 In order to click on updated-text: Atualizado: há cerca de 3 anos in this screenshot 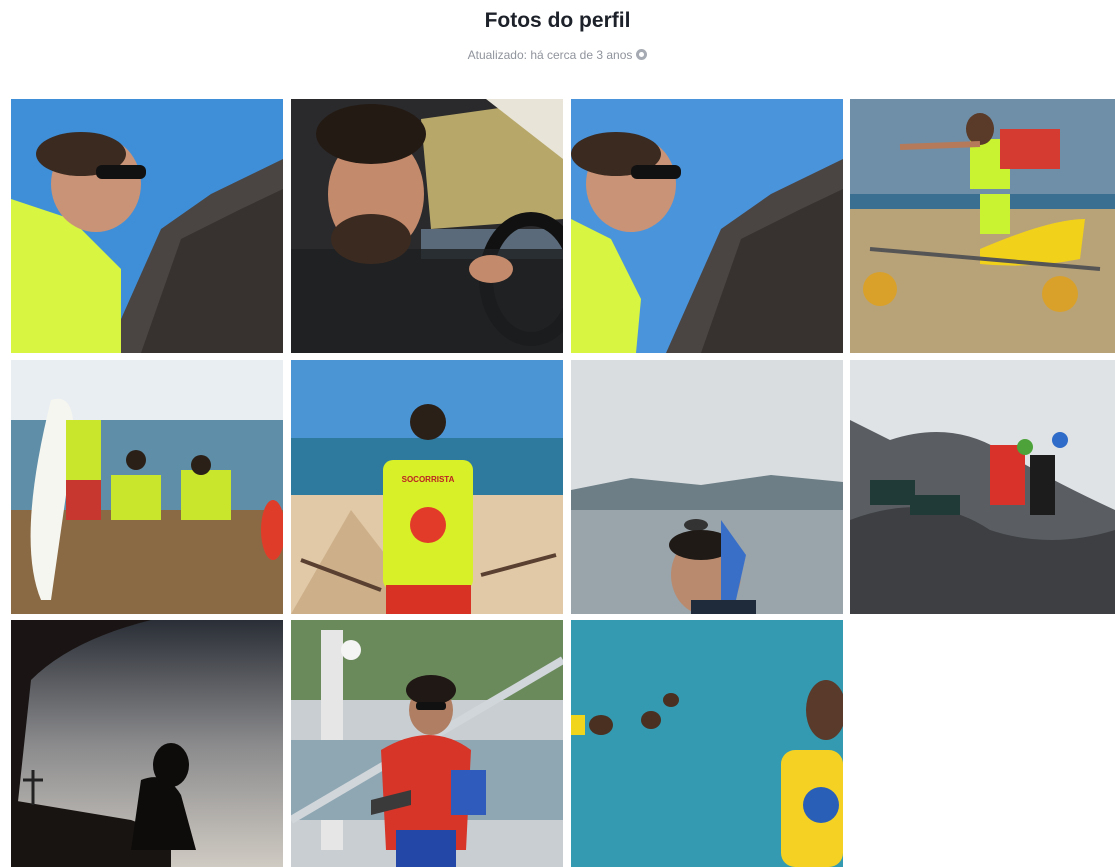, I will do `click(550, 55)`.